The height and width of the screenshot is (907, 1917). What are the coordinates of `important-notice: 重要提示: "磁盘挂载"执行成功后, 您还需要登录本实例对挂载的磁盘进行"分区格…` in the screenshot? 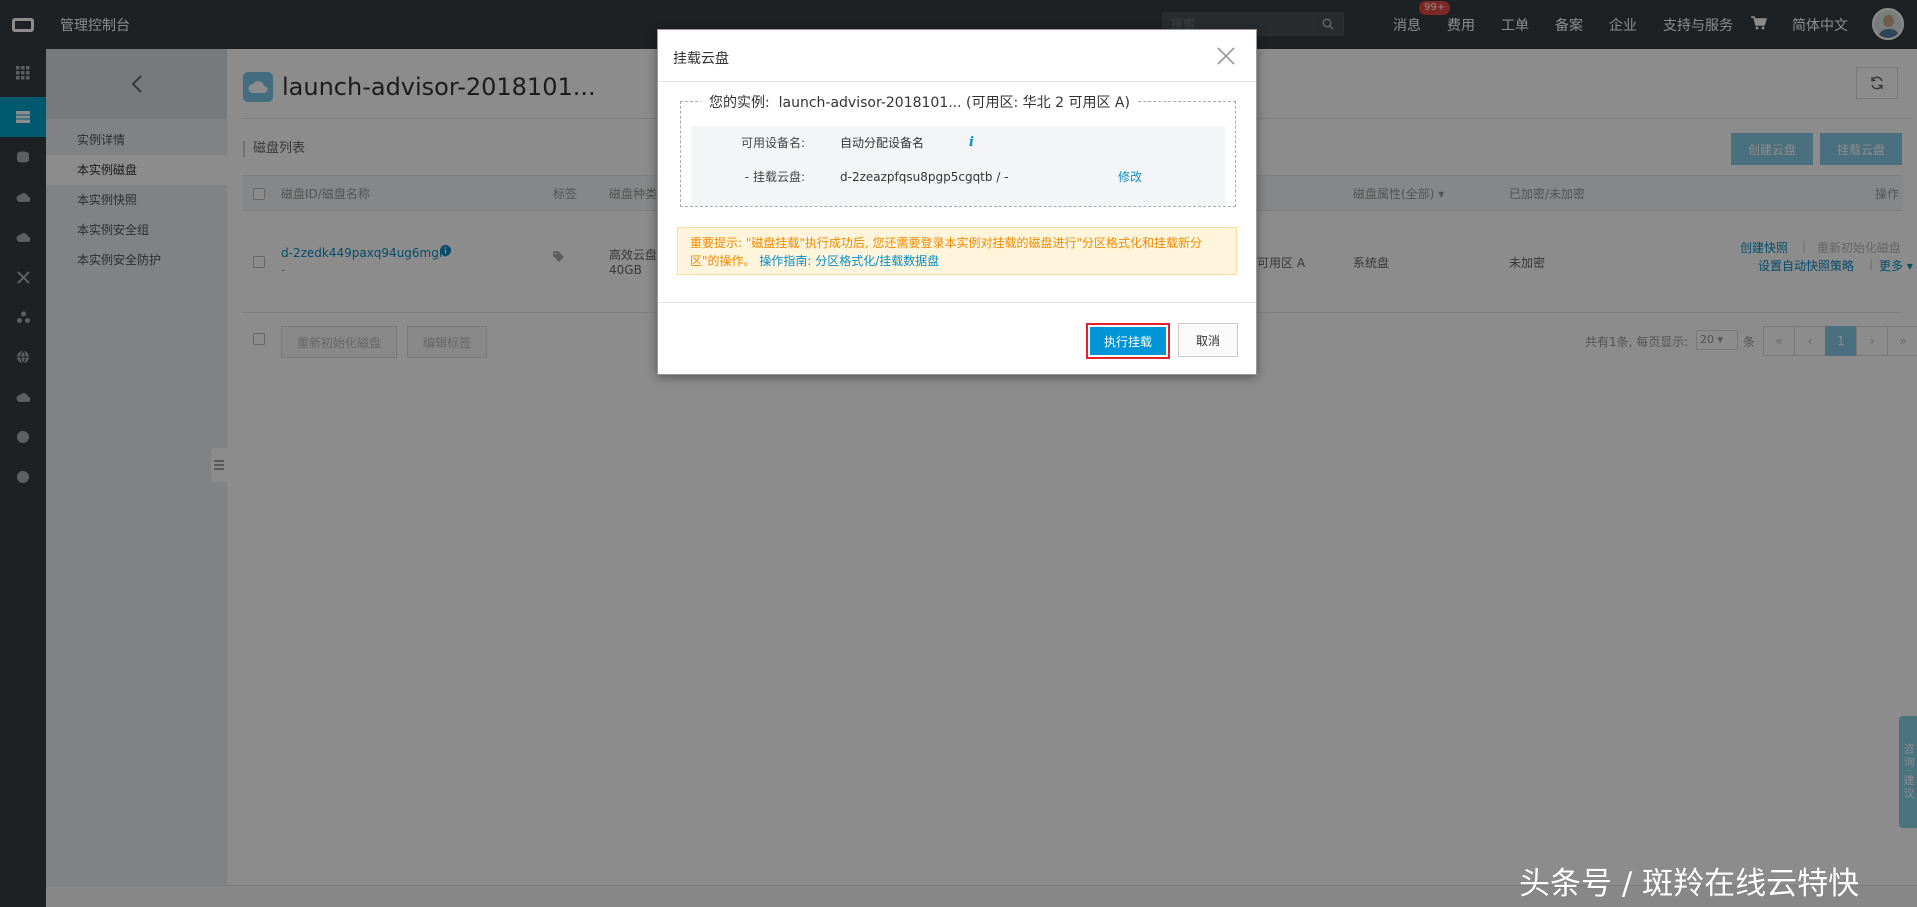 It's located at (957, 251).